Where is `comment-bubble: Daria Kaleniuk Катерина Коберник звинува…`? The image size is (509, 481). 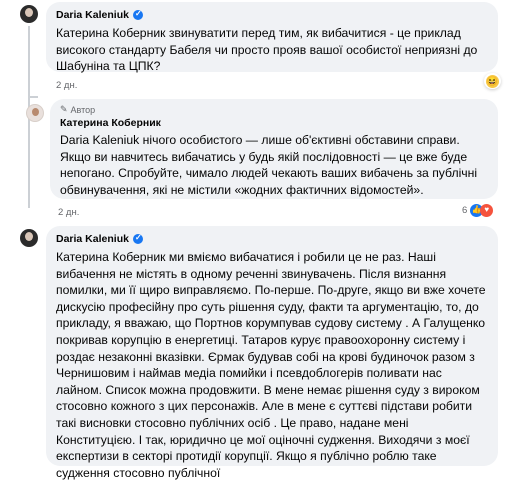
comment-bubble: Daria Kaleniuk Катерина Коберник звинува… is located at coordinates (272, 38).